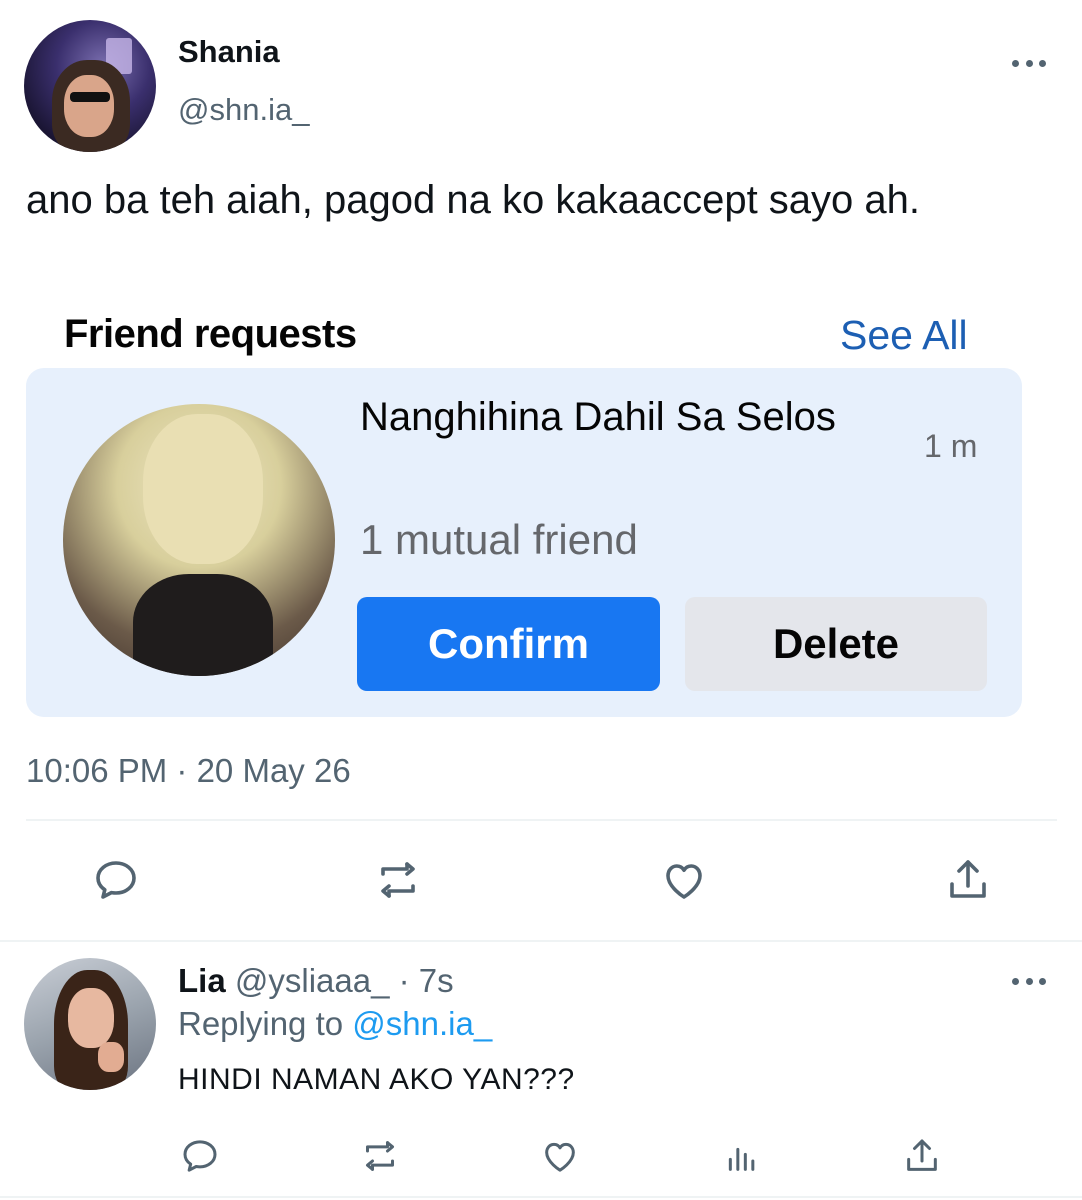 The image size is (1082, 1200). What do you see at coordinates (499, 539) in the screenshot?
I see `mutual-friends: 1 mutual friend` at bounding box center [499, 539].